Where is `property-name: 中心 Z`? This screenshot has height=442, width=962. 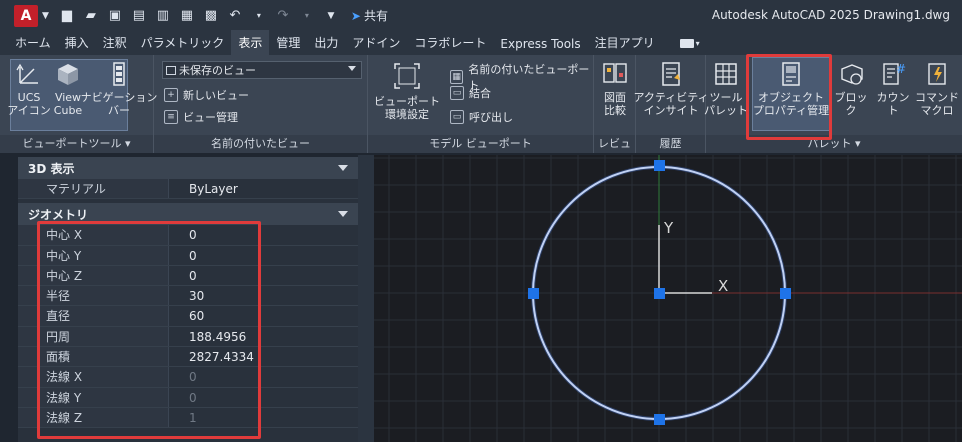
property-name: 中心 Z is located at coordinates (93, 275).